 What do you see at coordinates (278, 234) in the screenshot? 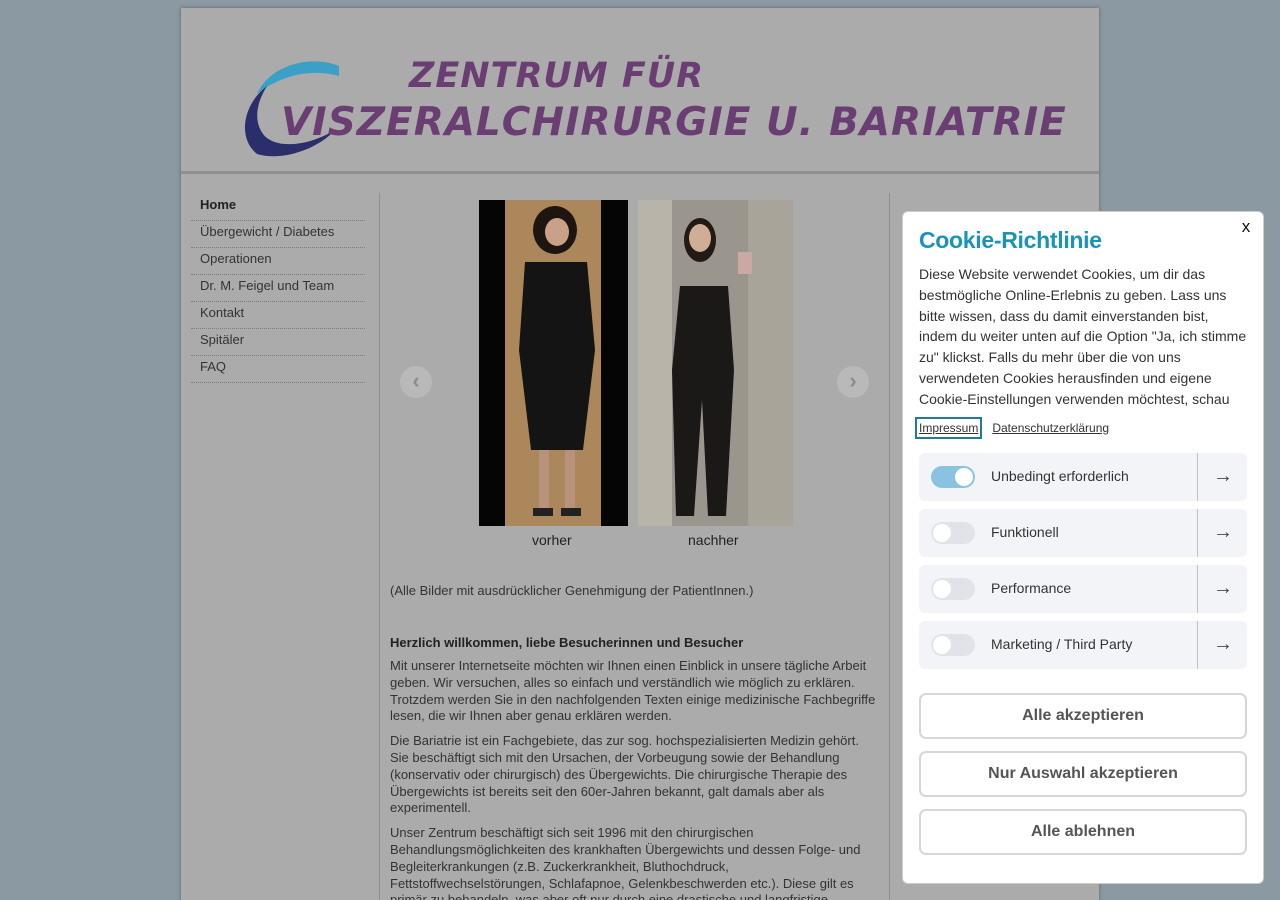
I see `nav-item-uebergewicht-diabetes: Übergewicht / Diabetes` at bounding box center [278, 234].